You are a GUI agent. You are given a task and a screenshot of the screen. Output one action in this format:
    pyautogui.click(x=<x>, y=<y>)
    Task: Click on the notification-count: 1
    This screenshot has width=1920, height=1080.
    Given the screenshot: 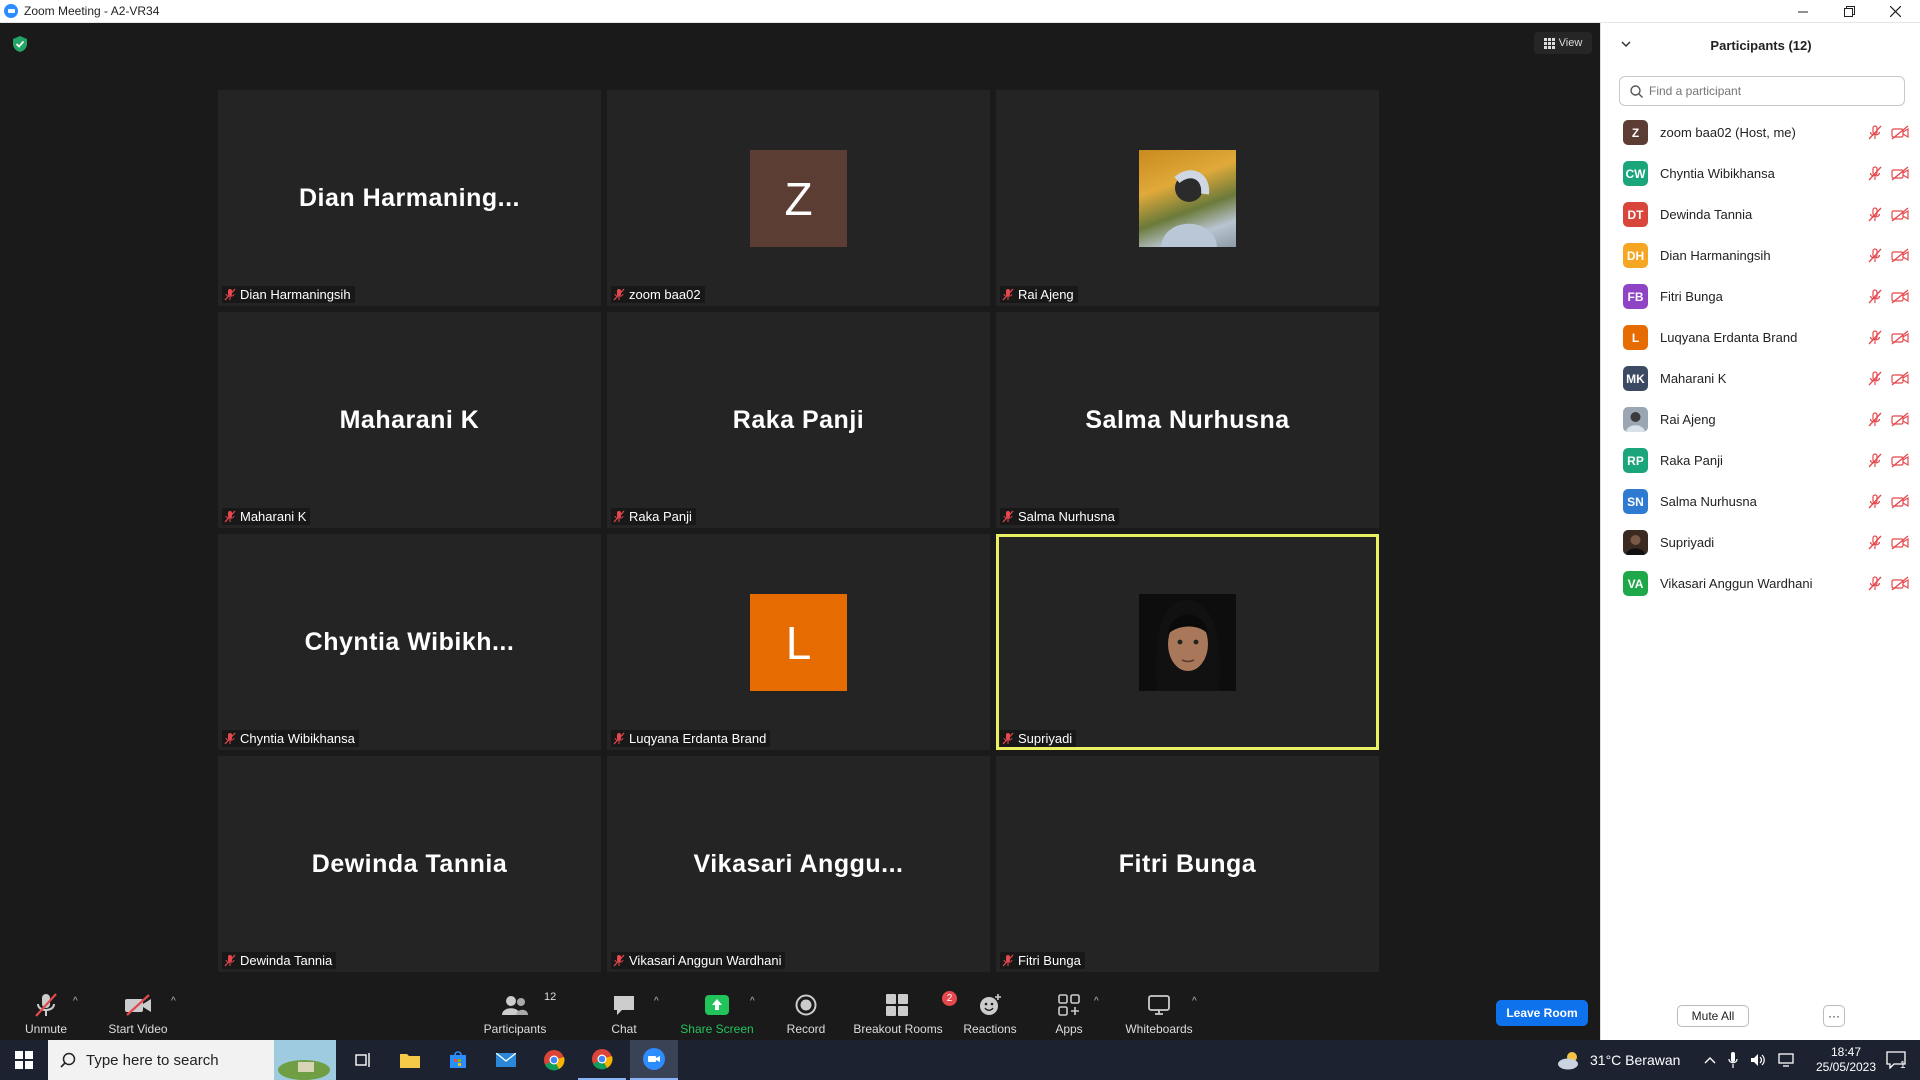 What is the action you would take?
    pyautogui.click(x=1903, y=1065)
    